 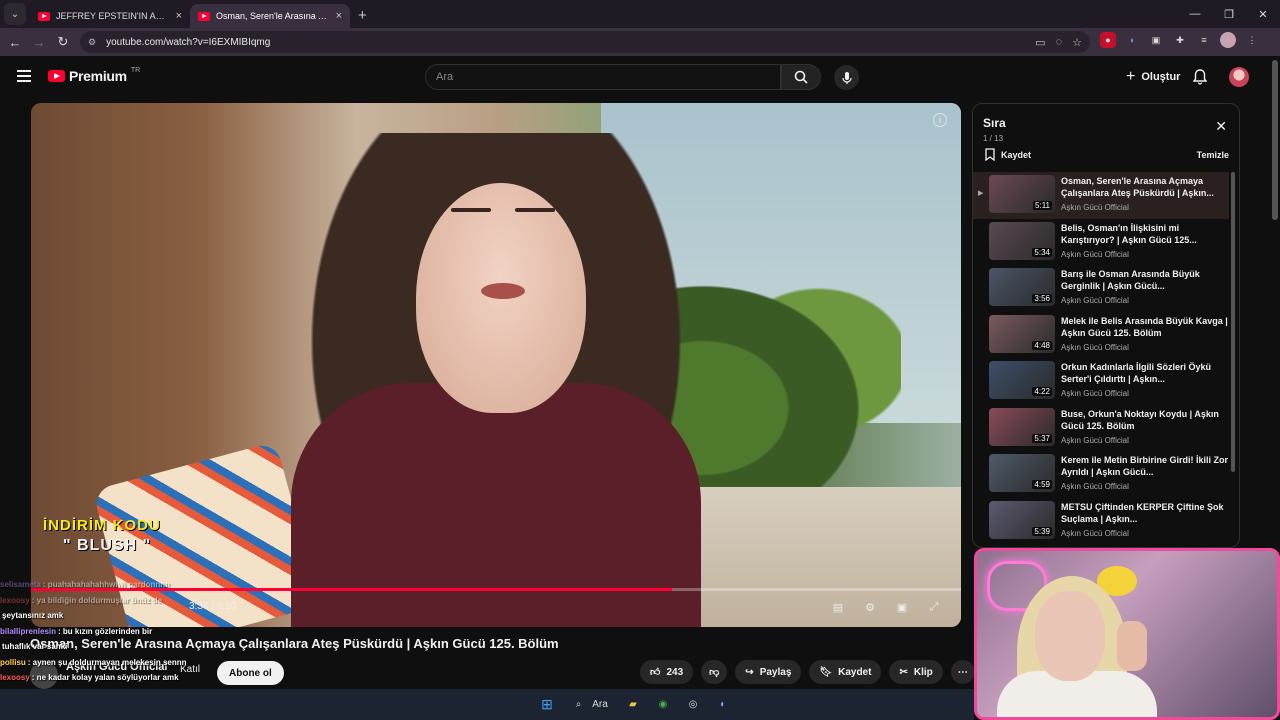 I want to click on window-controls: — ❐ ✕, so click(x=1229, y=14).